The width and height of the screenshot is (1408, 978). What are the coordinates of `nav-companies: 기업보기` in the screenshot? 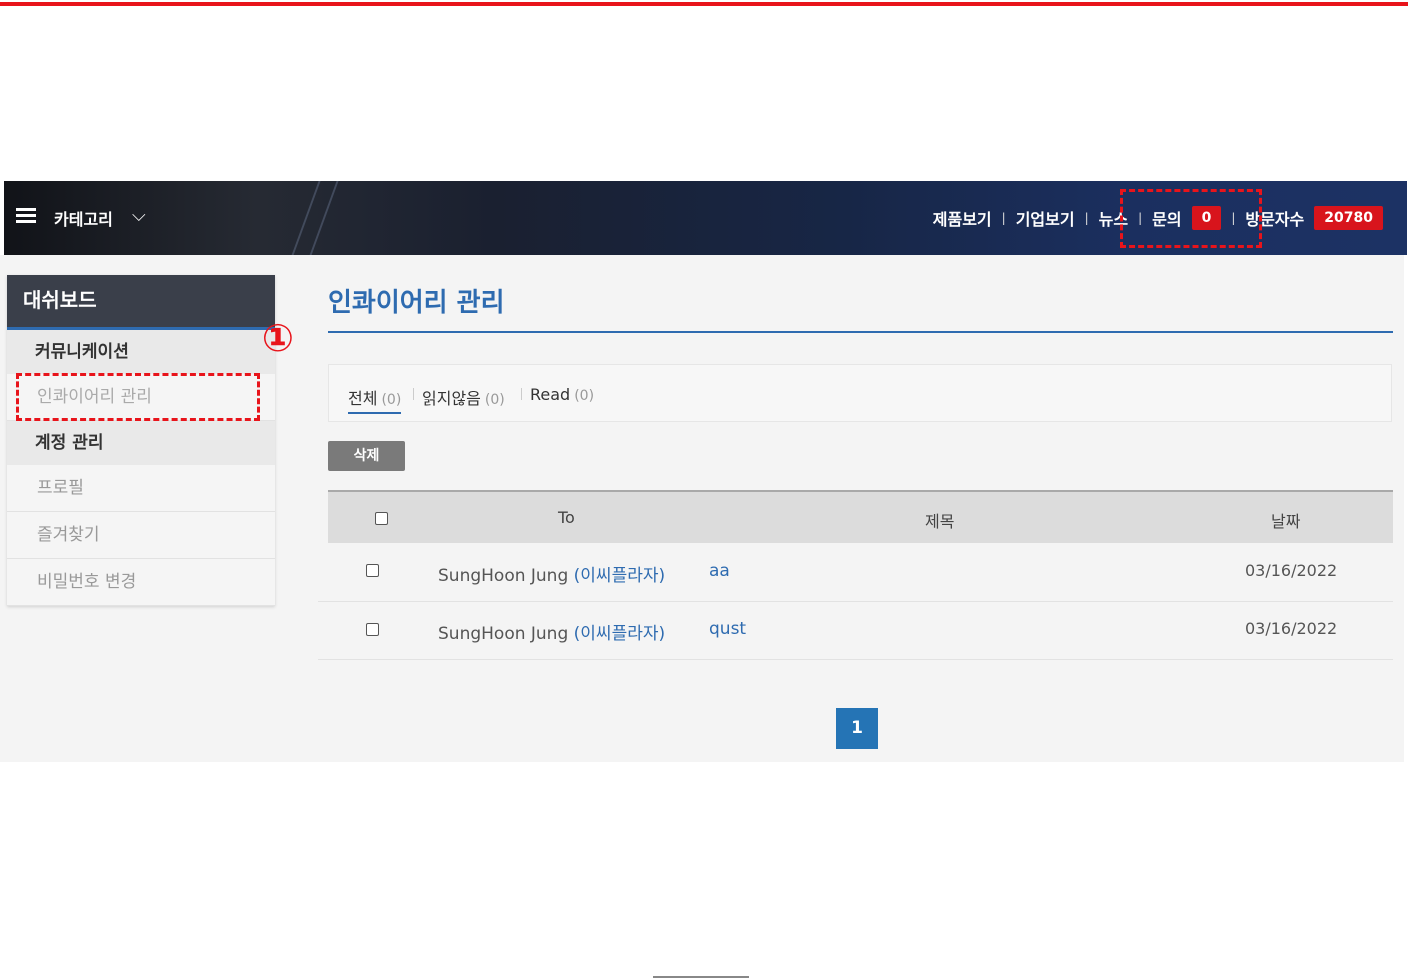 It's located at (1045, 218).